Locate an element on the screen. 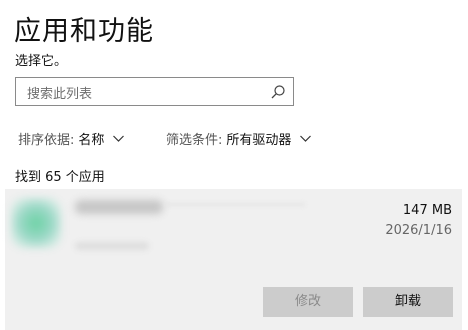  search-icon is located at coordinates (278, 92).